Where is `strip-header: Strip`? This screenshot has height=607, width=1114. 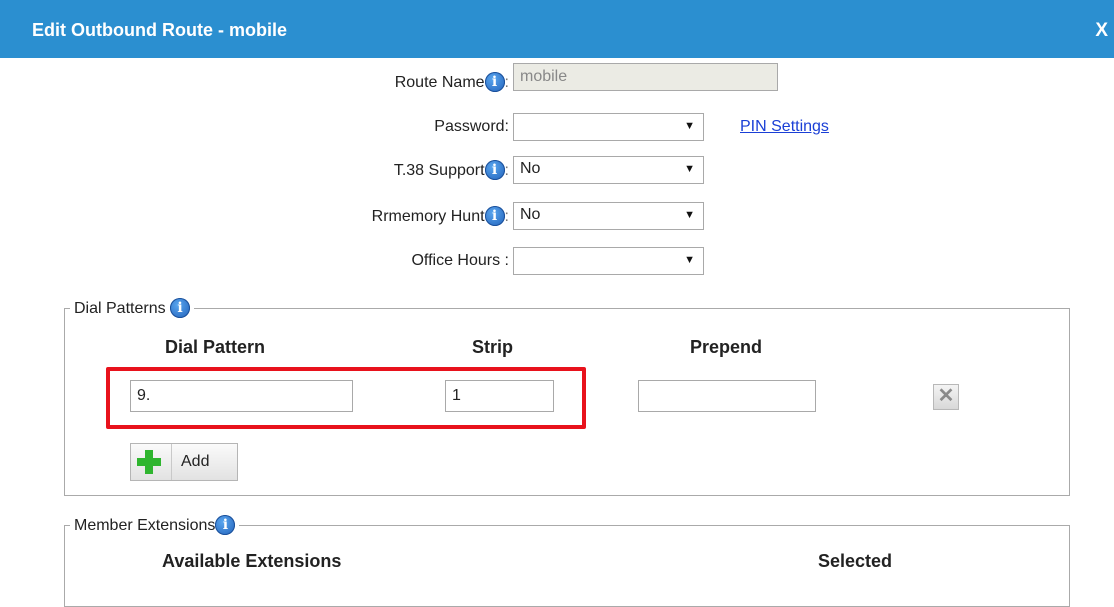
strip-header: Strip is located at coordinates (493, 347).